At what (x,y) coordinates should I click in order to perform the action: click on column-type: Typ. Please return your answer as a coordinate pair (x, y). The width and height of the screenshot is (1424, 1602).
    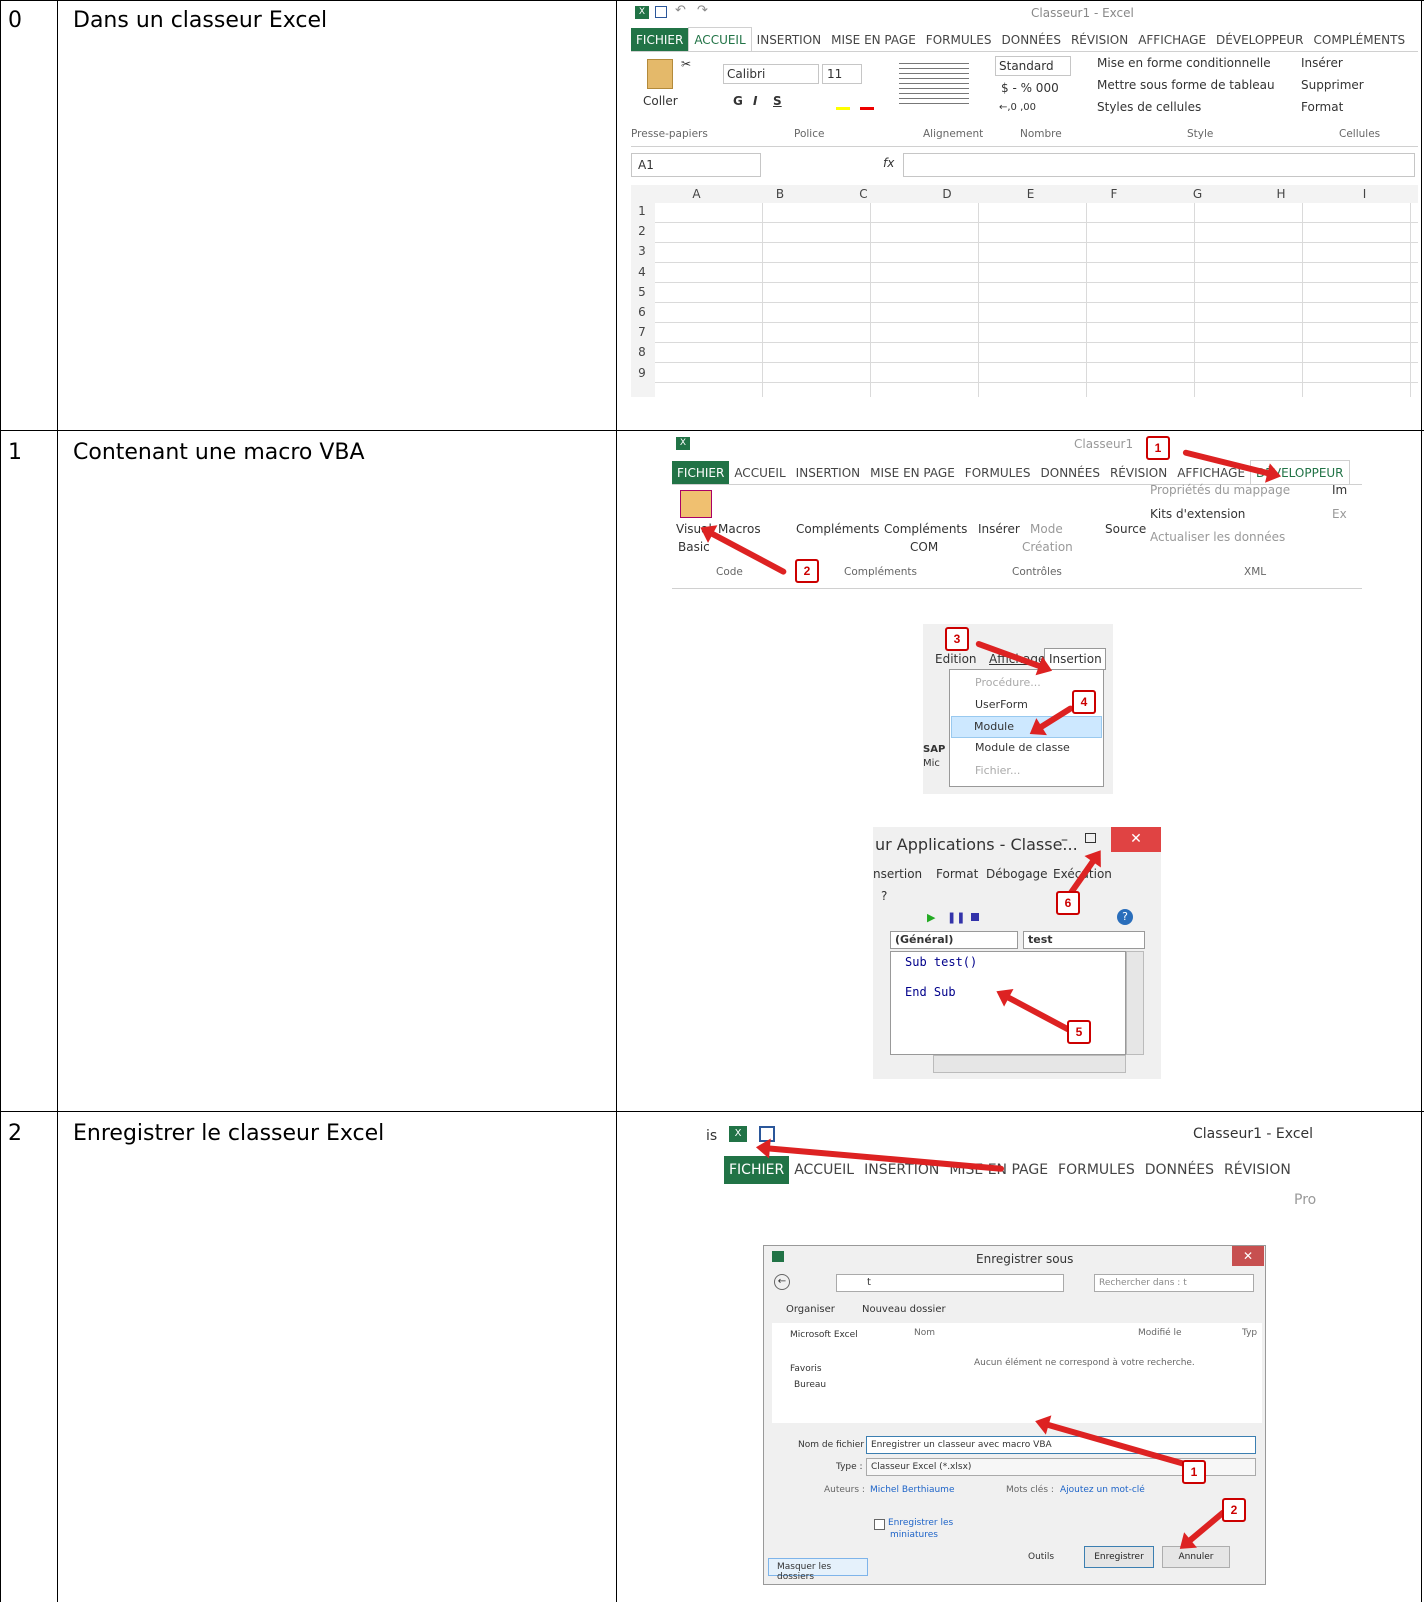
    Looking at the image, I should click on (1249, 1333).